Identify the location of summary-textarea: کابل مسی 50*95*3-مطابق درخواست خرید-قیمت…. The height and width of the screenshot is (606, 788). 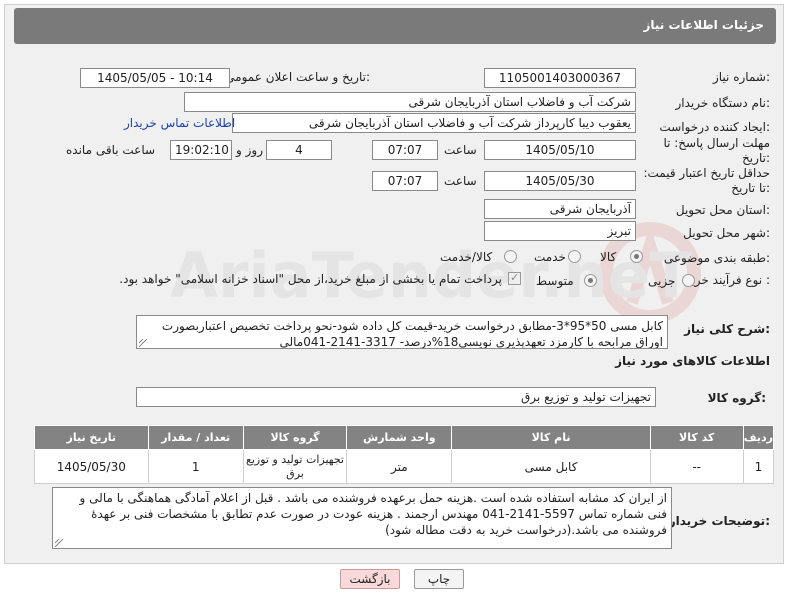
(402, 332).